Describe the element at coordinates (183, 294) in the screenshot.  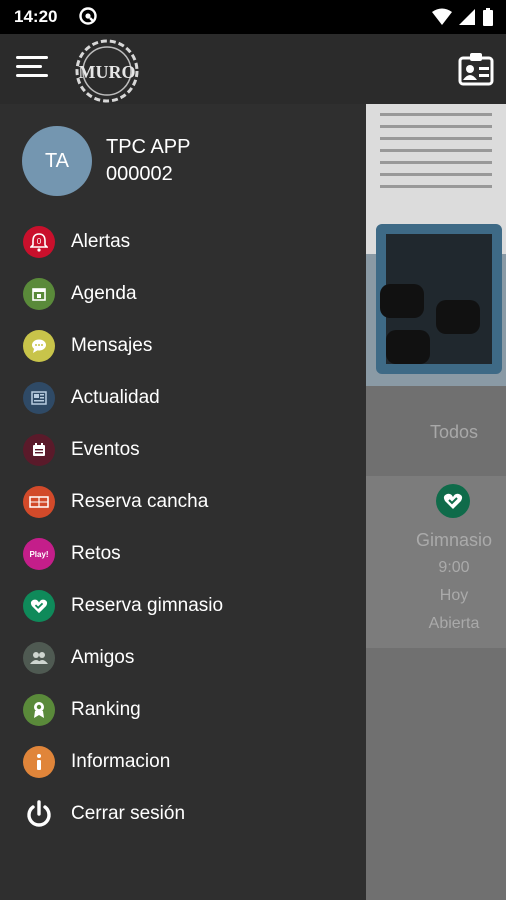
I see `menu-item-agenda: Agenda` at that location.